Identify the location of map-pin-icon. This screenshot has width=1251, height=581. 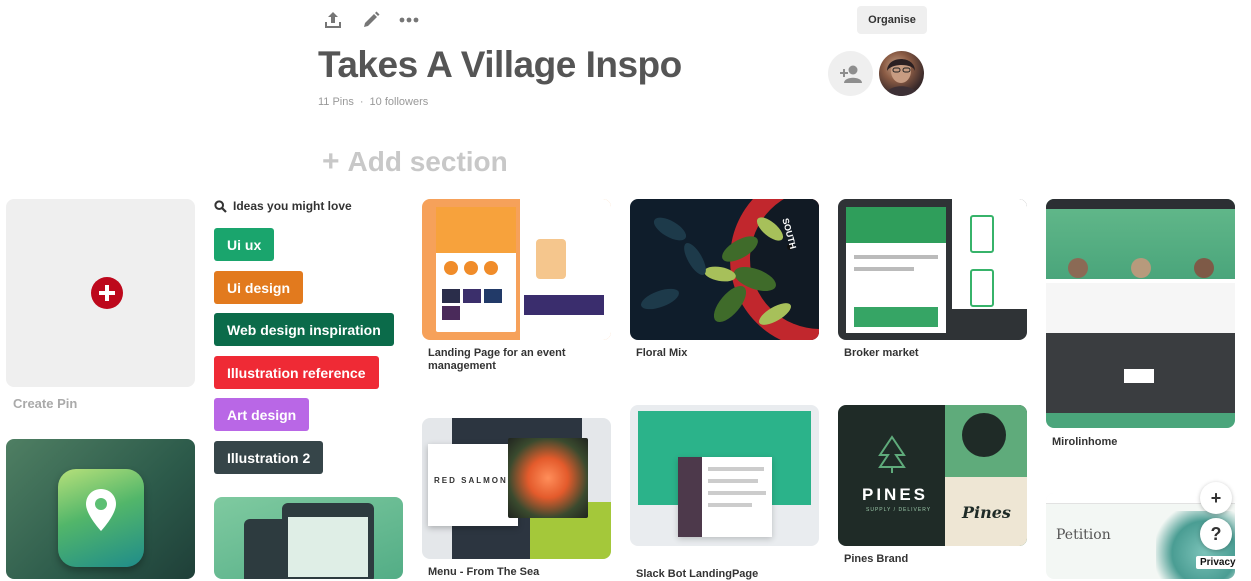
(101, 510).